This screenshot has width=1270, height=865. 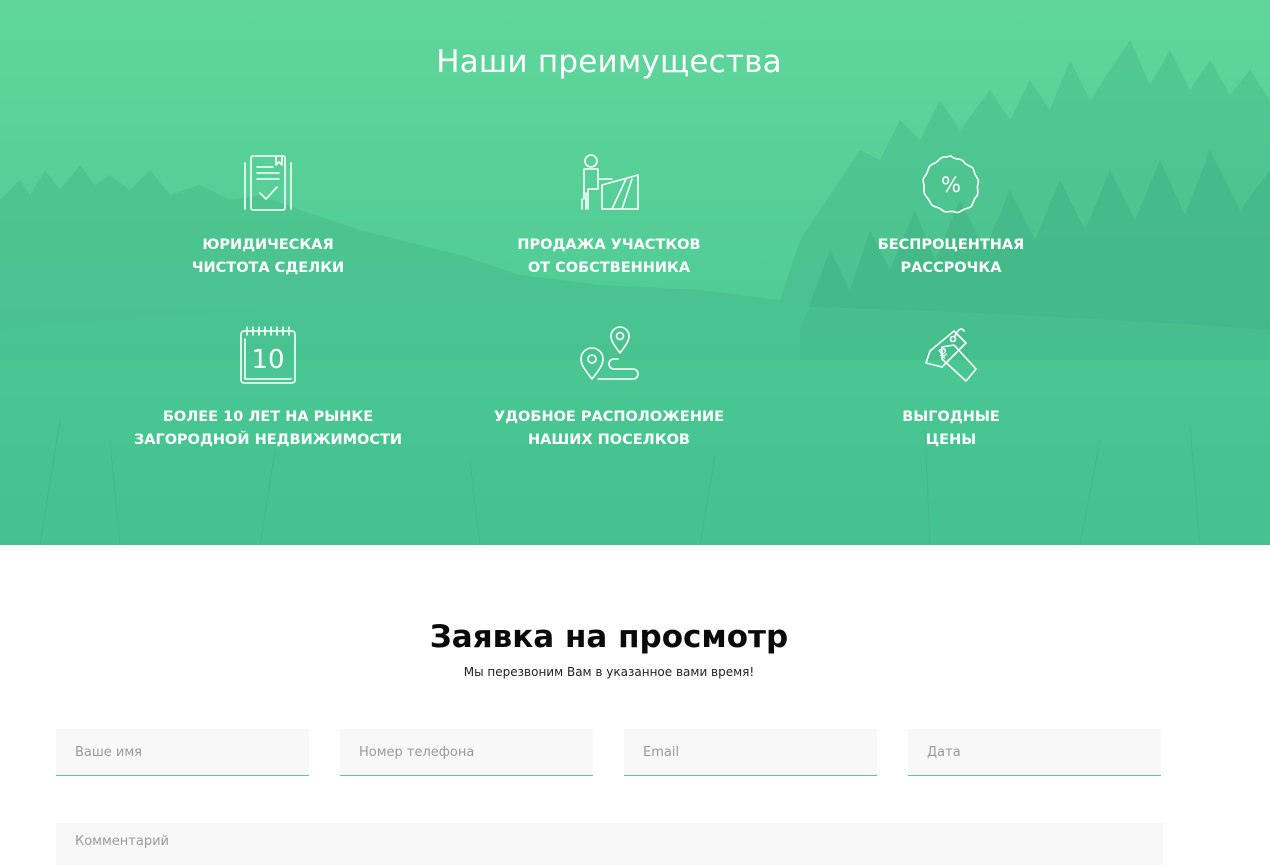 What do you see at coordinates (267, 360) in the screenshot?
I see `calendar-day: 10` at bounding box center [267, 360].